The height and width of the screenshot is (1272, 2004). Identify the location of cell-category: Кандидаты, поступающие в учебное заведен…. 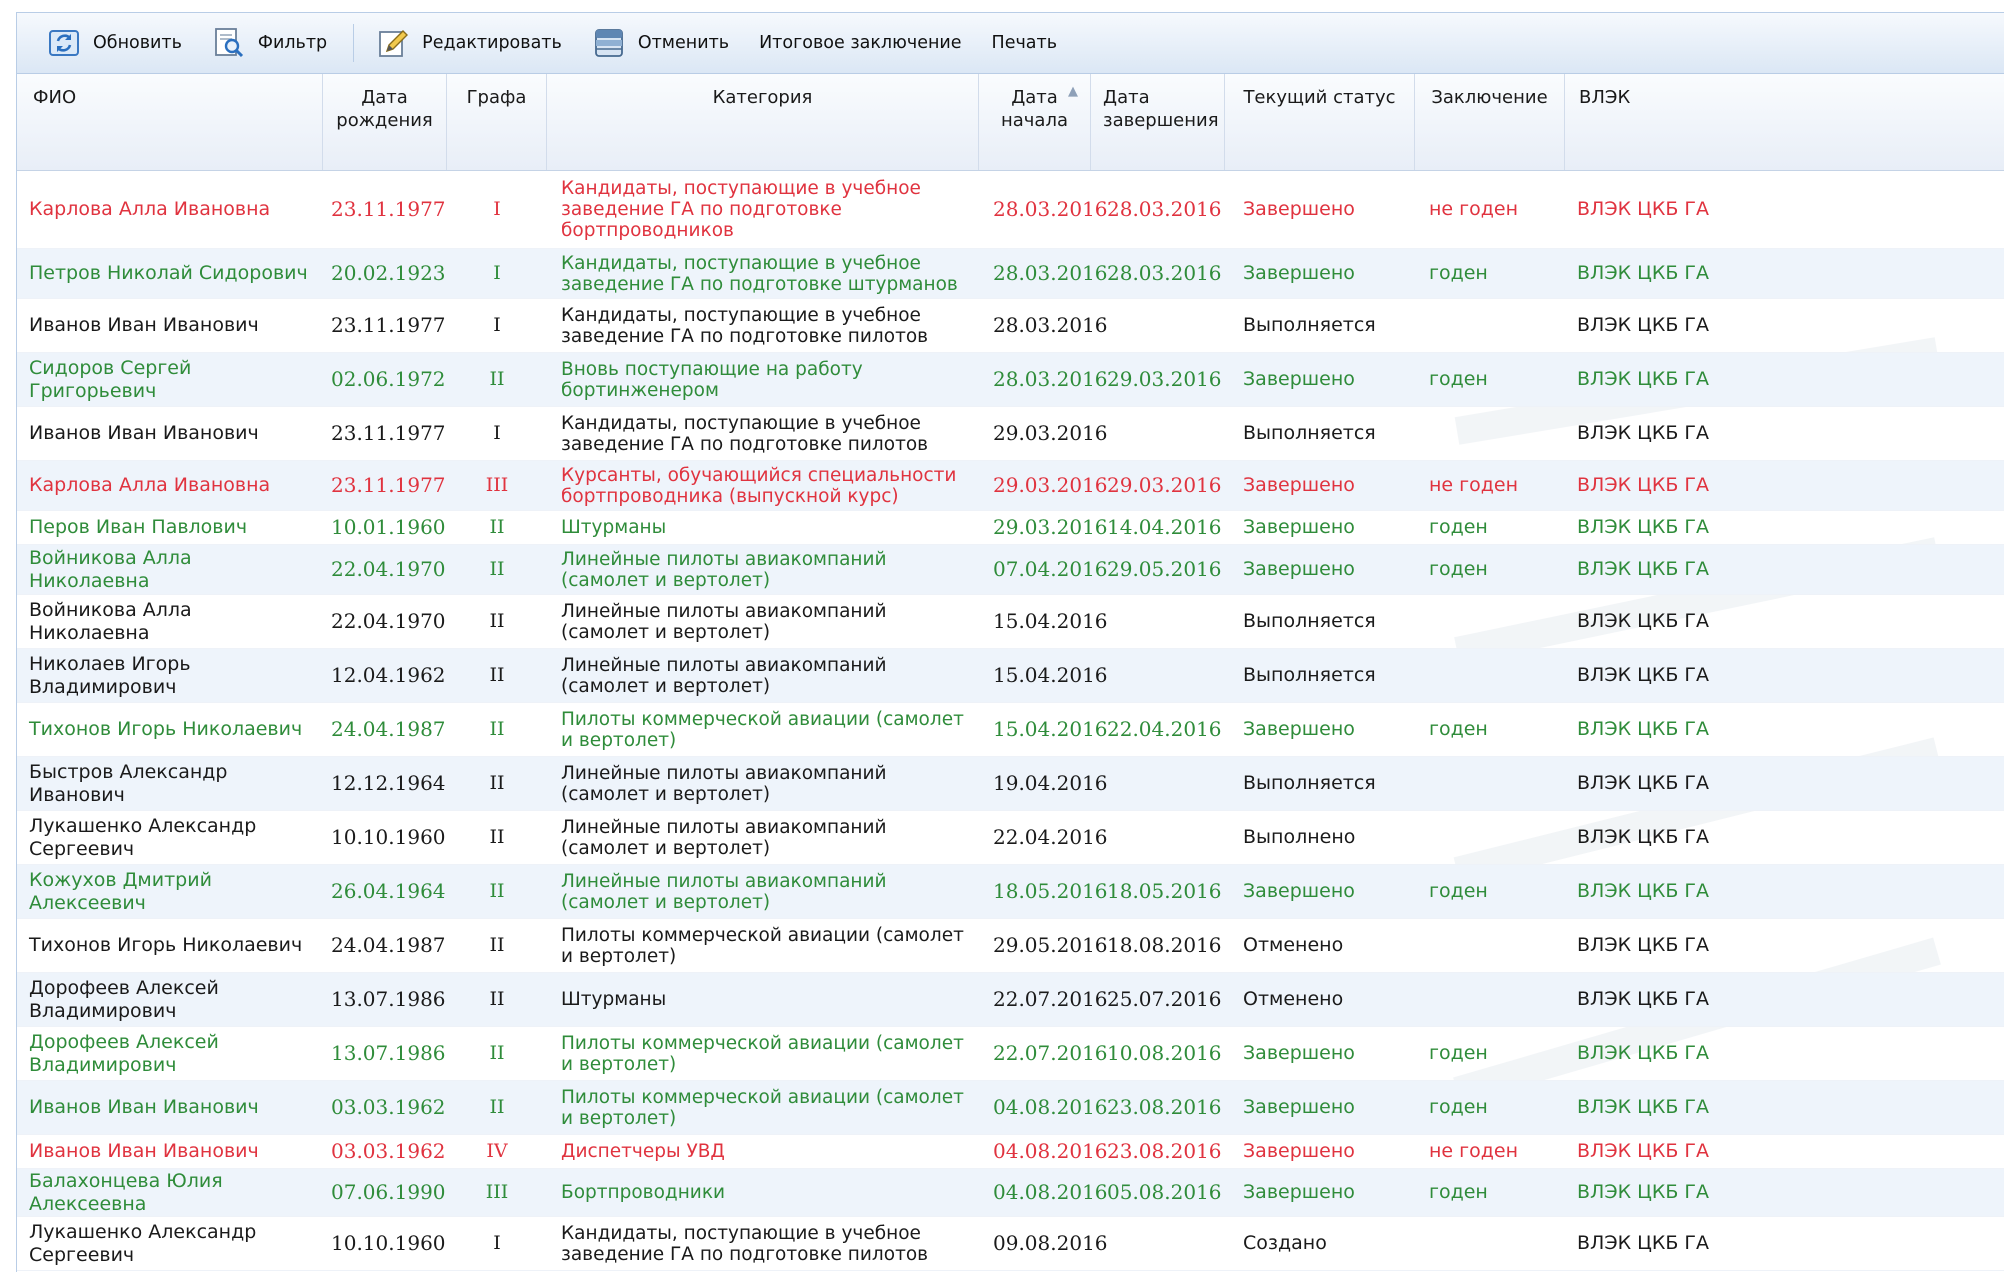
(745, 325).